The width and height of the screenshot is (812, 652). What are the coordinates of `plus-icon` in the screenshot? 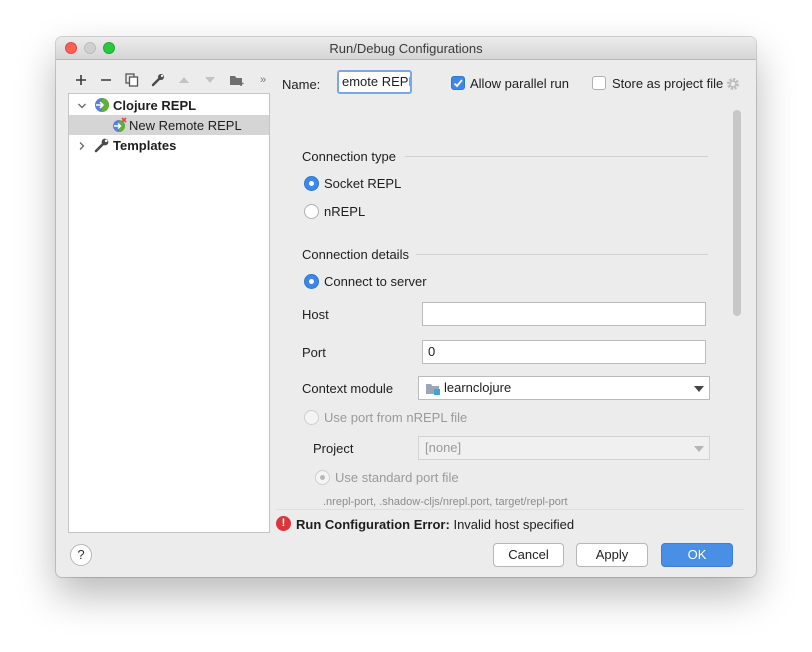 It's located at (81, 80).